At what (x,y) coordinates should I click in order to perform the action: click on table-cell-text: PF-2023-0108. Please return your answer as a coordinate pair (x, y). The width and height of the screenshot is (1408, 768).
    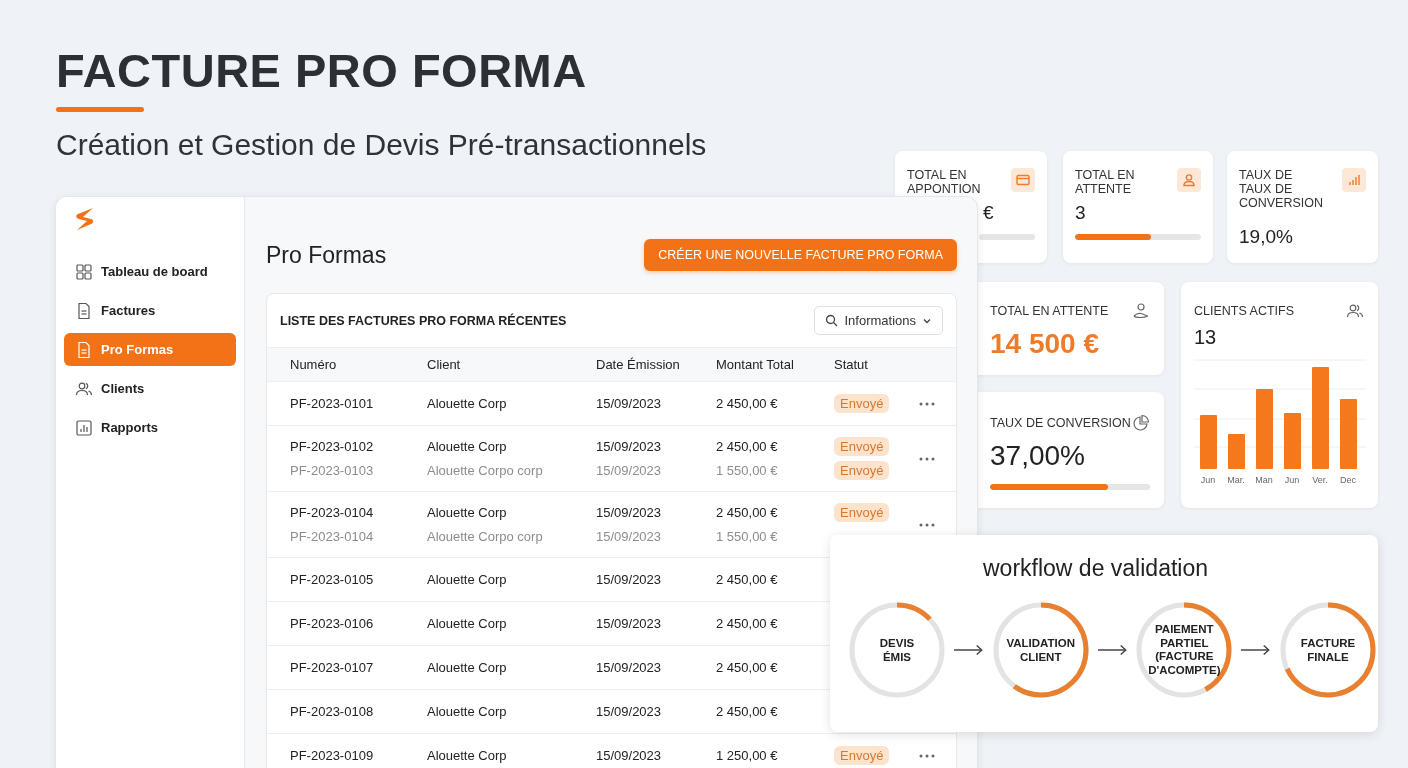
    Looking at the image, I should click on (332, 711).